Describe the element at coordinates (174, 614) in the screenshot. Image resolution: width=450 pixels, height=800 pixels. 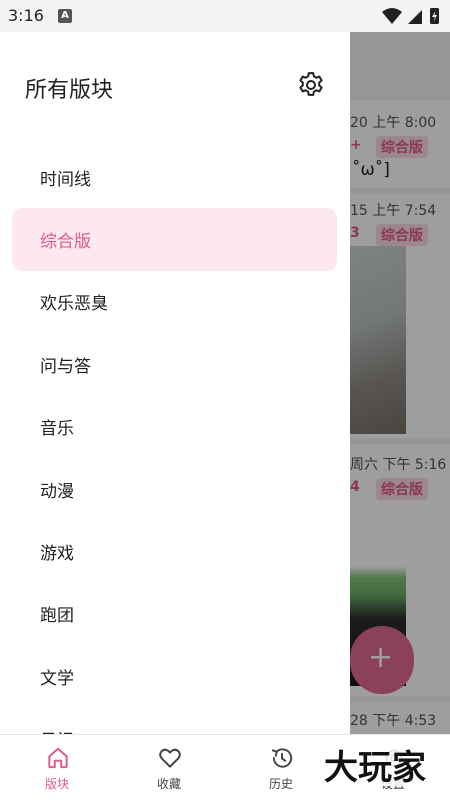
I see `board-item-trpg: 跑团` at that location.